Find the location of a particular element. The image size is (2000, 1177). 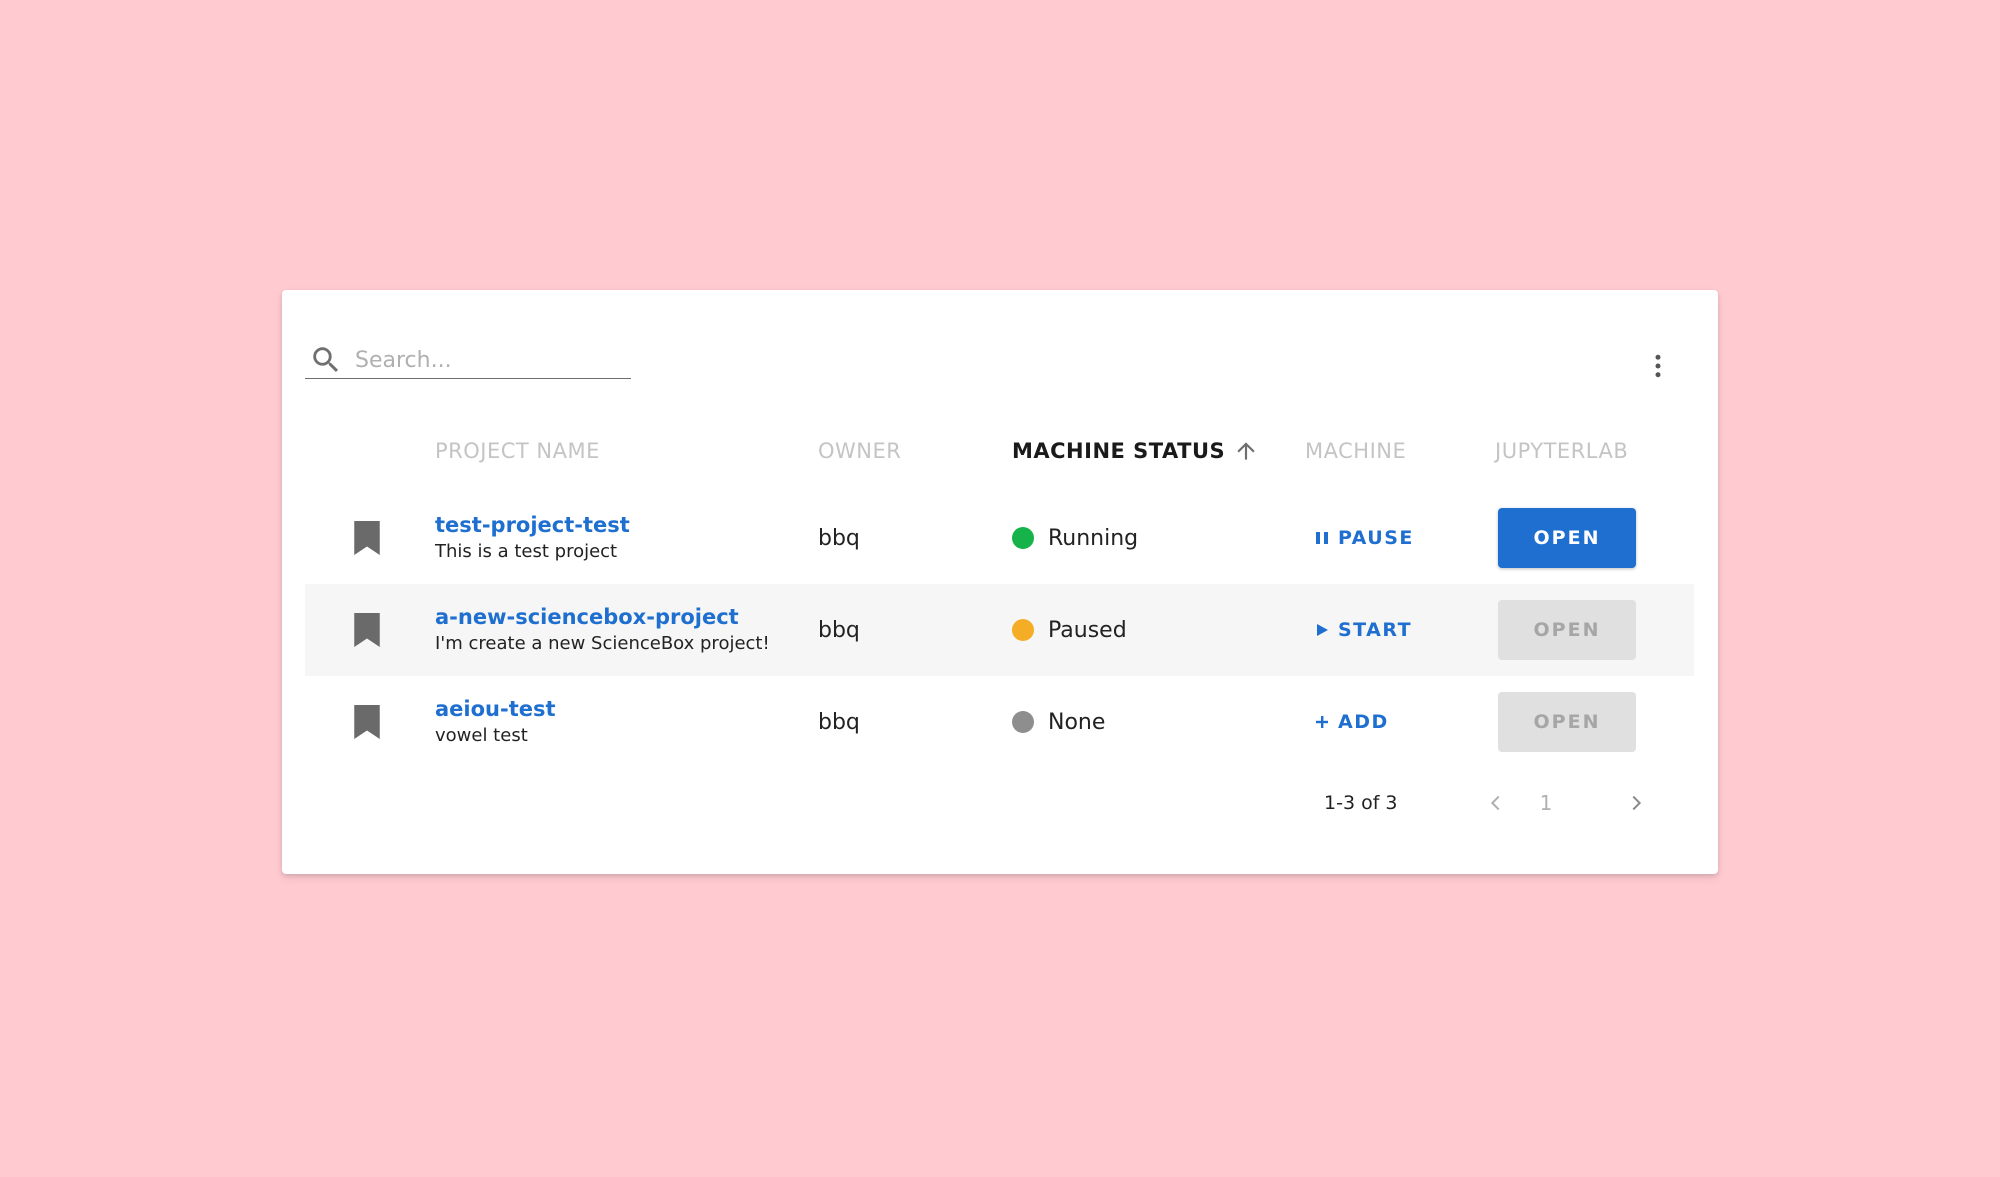

project-description: vowel test is located at coordinates (481, 735).